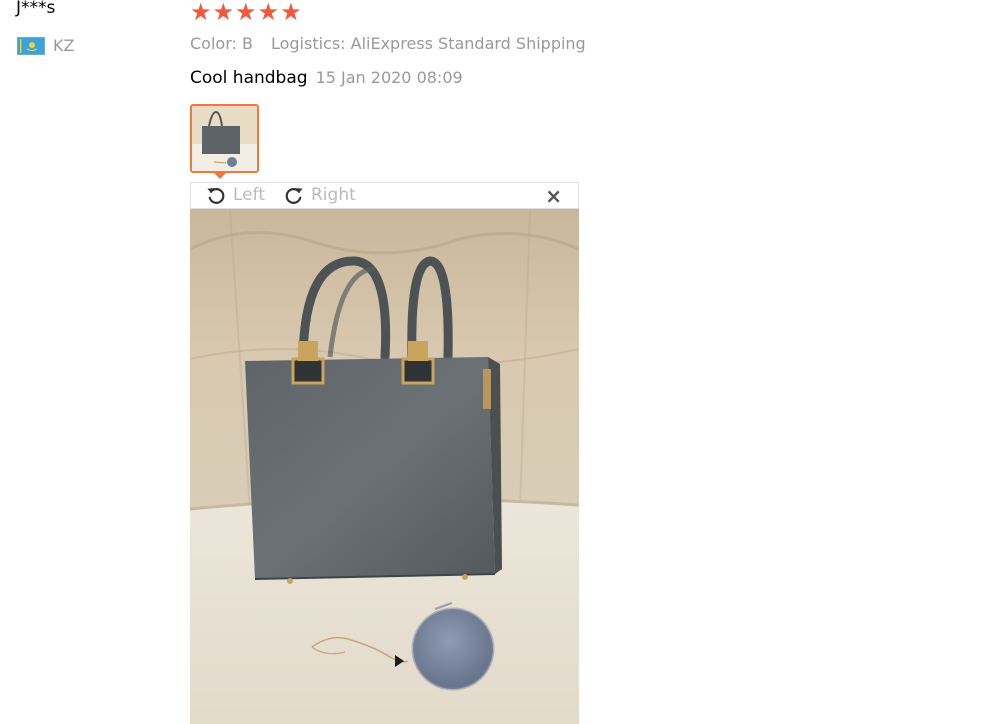 This screenshot has width=1000, height=724. What do you see at coordinates (216, 196) in the screenshot?
I see `rotate-left-icon` at bounding box center [216, 196].